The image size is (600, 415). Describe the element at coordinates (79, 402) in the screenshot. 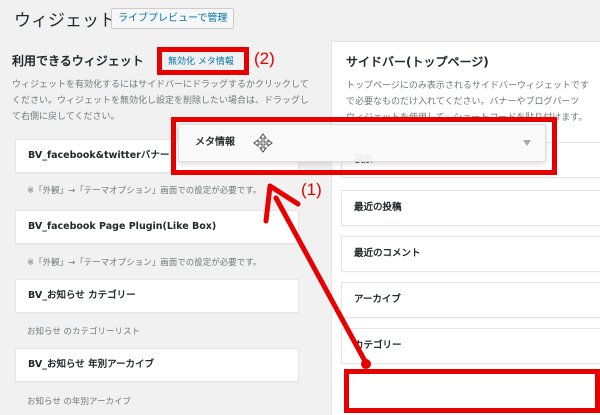

I see `available-widget-desc: お知らせ の年別アーカイブ` at that location.